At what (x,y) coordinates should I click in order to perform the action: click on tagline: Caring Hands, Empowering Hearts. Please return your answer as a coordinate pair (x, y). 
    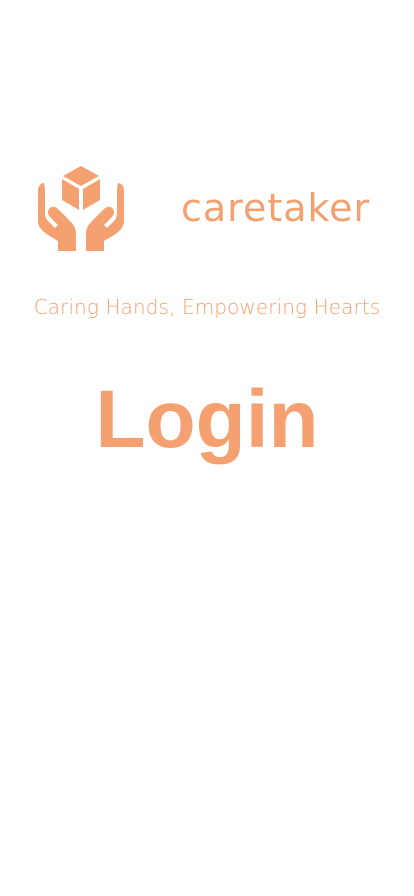
    Looking at the image, I should click on (207, 307).